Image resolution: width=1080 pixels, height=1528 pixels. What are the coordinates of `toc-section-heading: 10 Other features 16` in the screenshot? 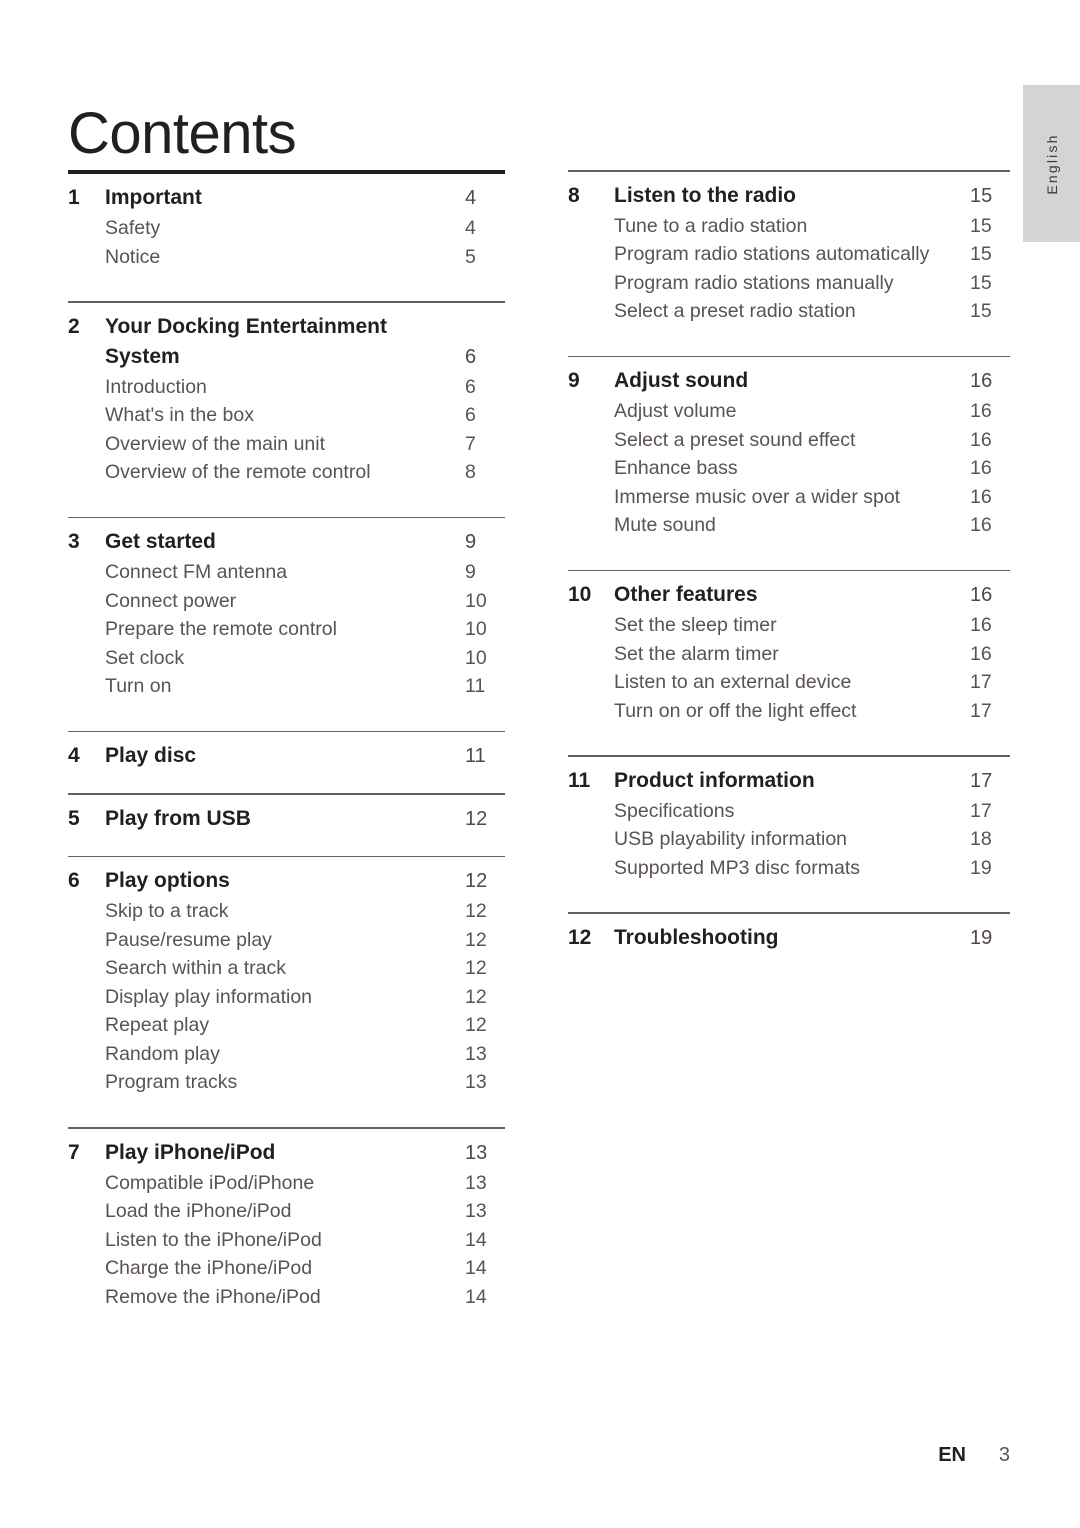 It's located at (789, 595).